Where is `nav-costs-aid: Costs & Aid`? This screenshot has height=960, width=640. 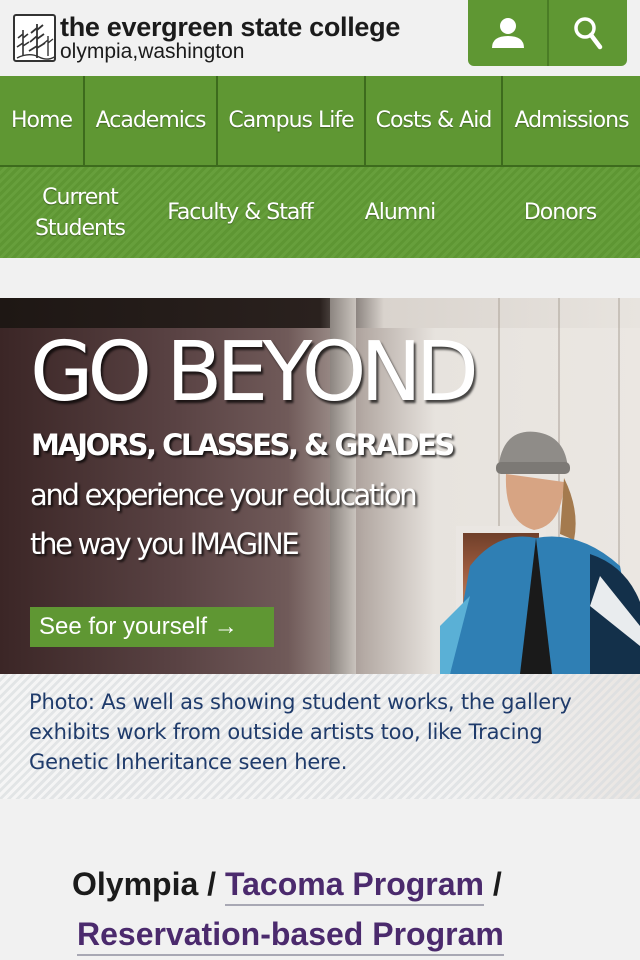
nav-costs-aid: Costs & Aid is located at coordinates (434, 120).